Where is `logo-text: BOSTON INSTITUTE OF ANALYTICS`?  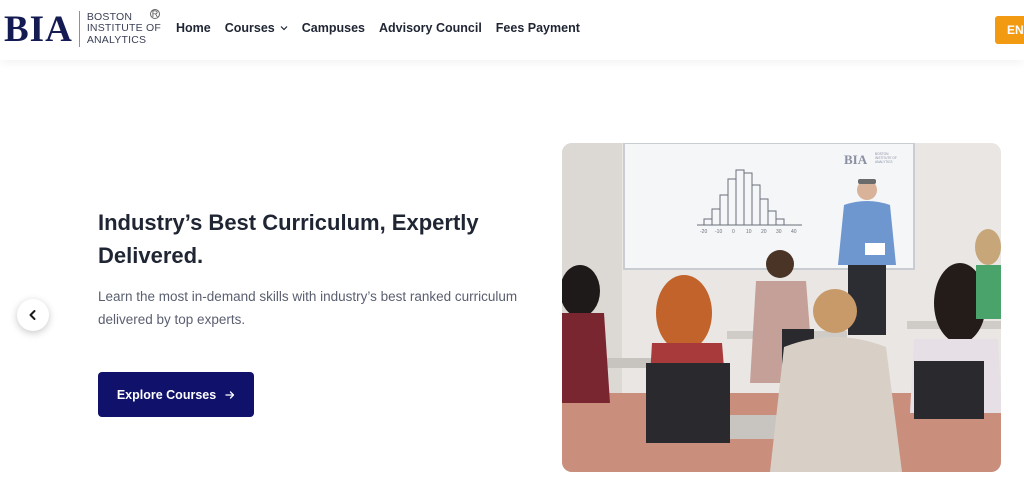
logo-text: BOSTON INSTITUTE OF ANALYTICS is located at coordinates (123, 28).